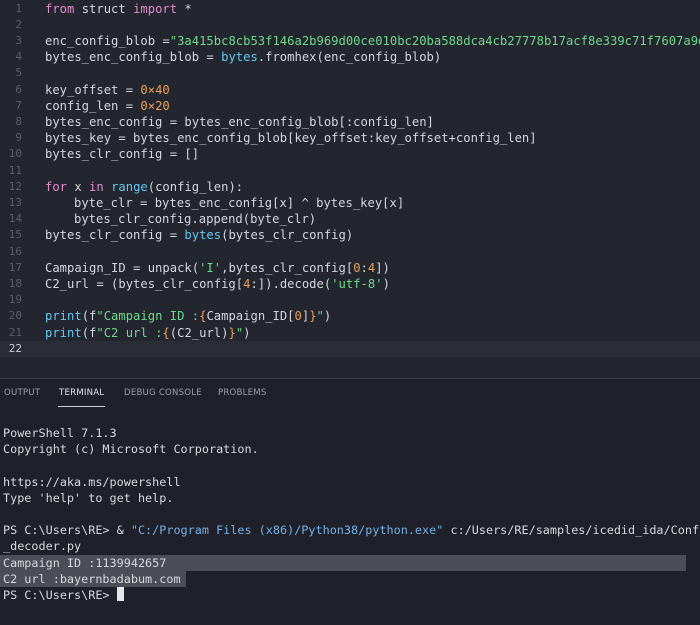 The width and height of the screenshot is (700, 625). Describe the element at coordinates (107, 40) in the screenshot. I see `code-token: enc_config_blob =` at that location.